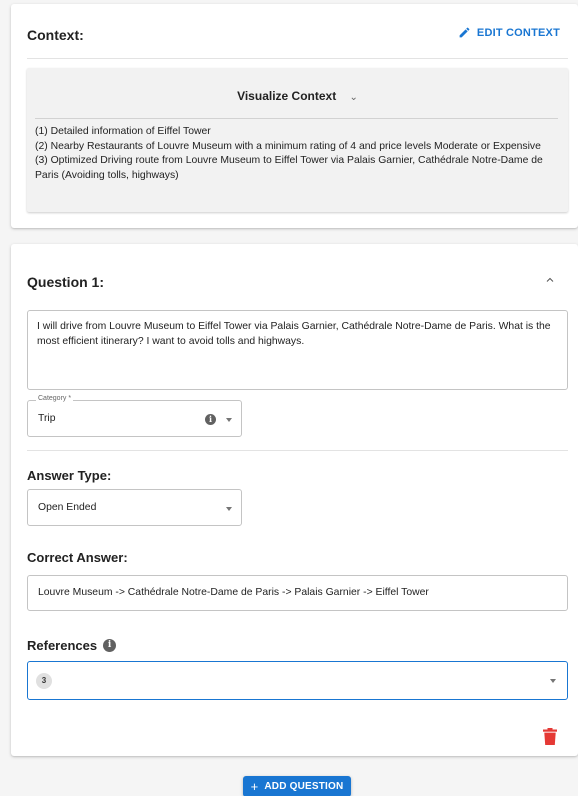 This screenshot has width=578, height=796. What do you see at coordinates (55, 35) in the screenshot?
I see `context-title: Context:` at bounding box center [55, 35].